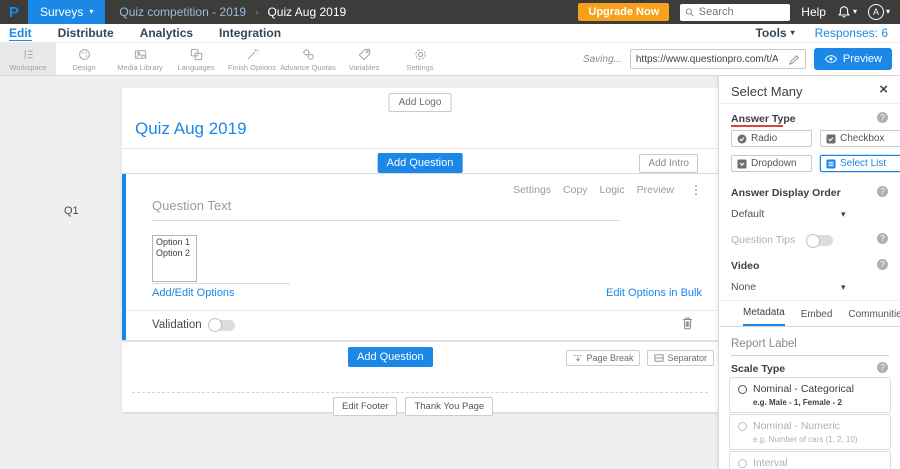 The height and width of the screenshot is (469, 900). I want to click on answer-type-checkbox-button: Checkbox, so click(860, 138).